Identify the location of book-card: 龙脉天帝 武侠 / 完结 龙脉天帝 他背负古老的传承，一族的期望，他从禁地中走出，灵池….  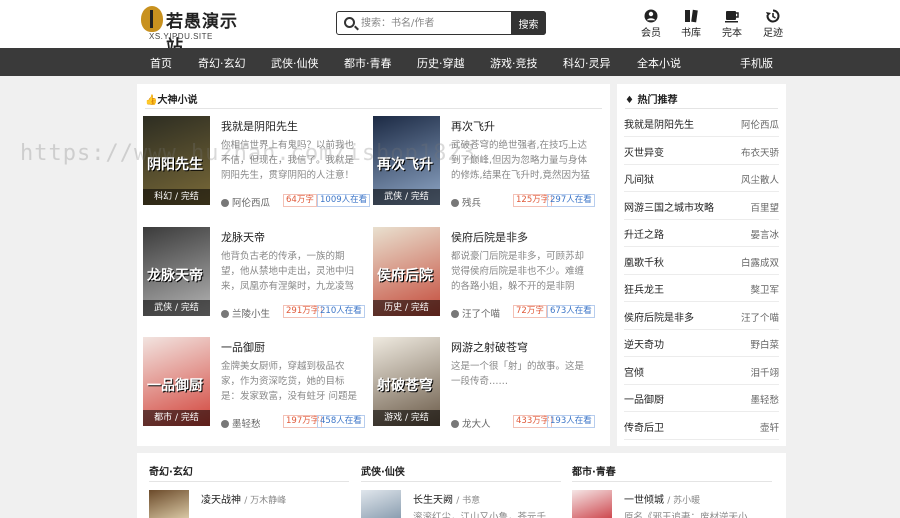
(251, 283).